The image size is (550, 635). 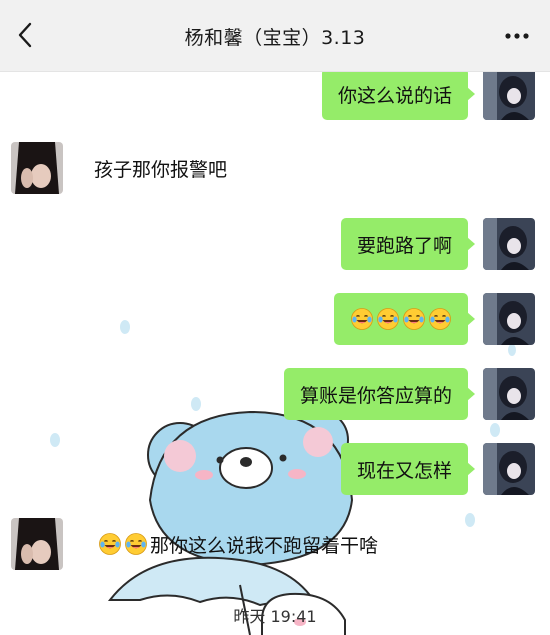 I want to click on chat-title: 杨和馨（宝宝）3.13, so click(x=275, y=37).